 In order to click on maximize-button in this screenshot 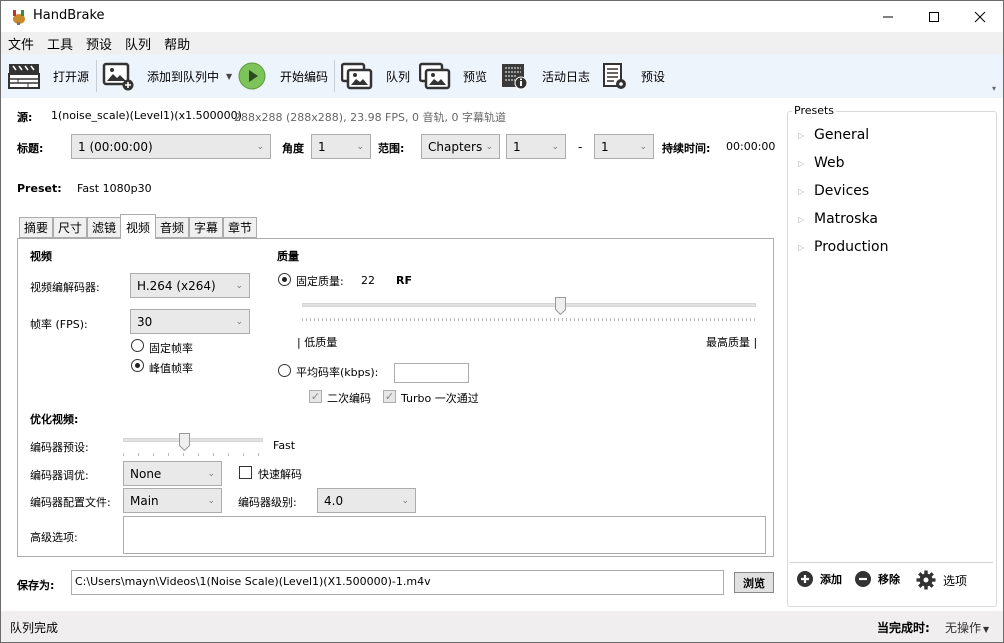, I will do `click(934, 16)`.